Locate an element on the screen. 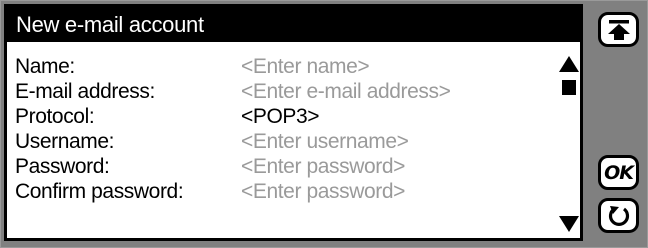 The width and height of the screenshot is (648, 248). ok-label: OK is located at coordinates (619, 172).